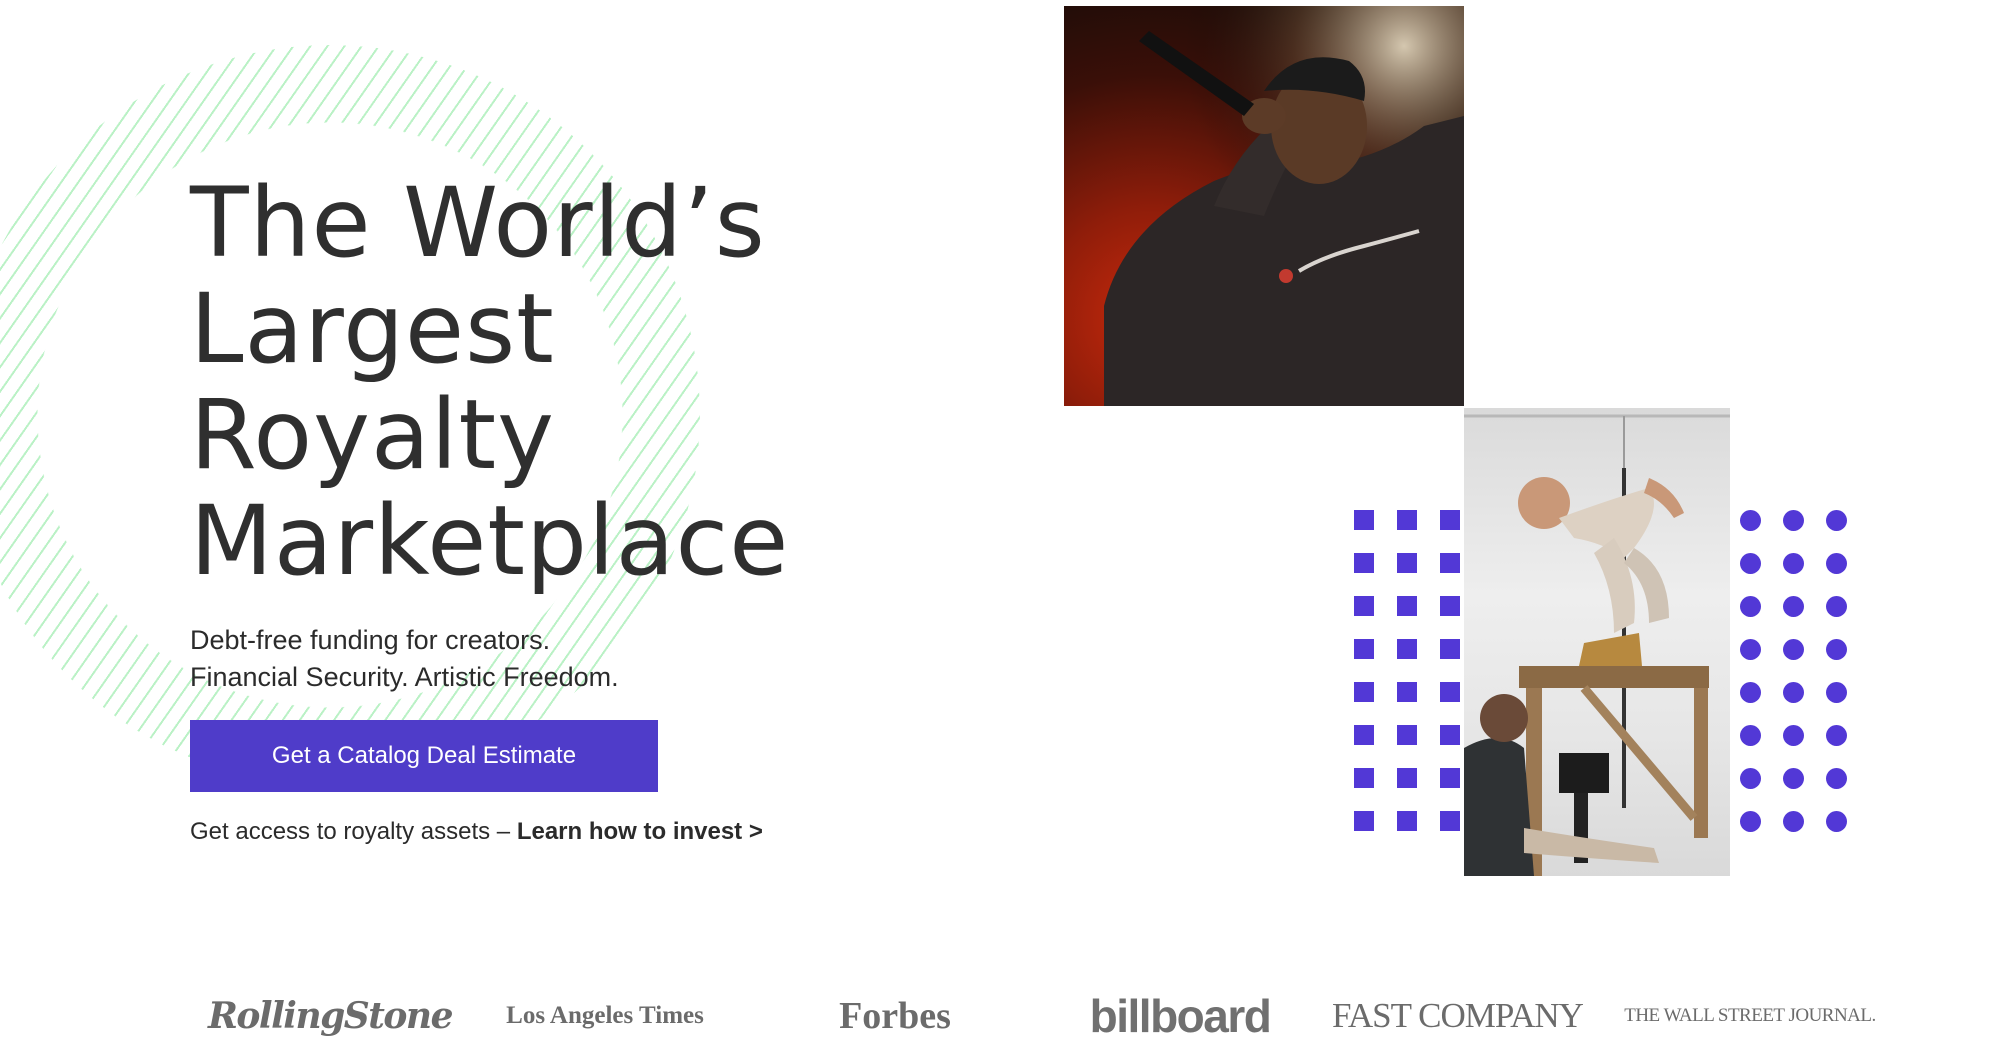 This screenshot has height=1052, width=2000. I want to click on headline-line-2: Largest Royalty, so click(372, 382).